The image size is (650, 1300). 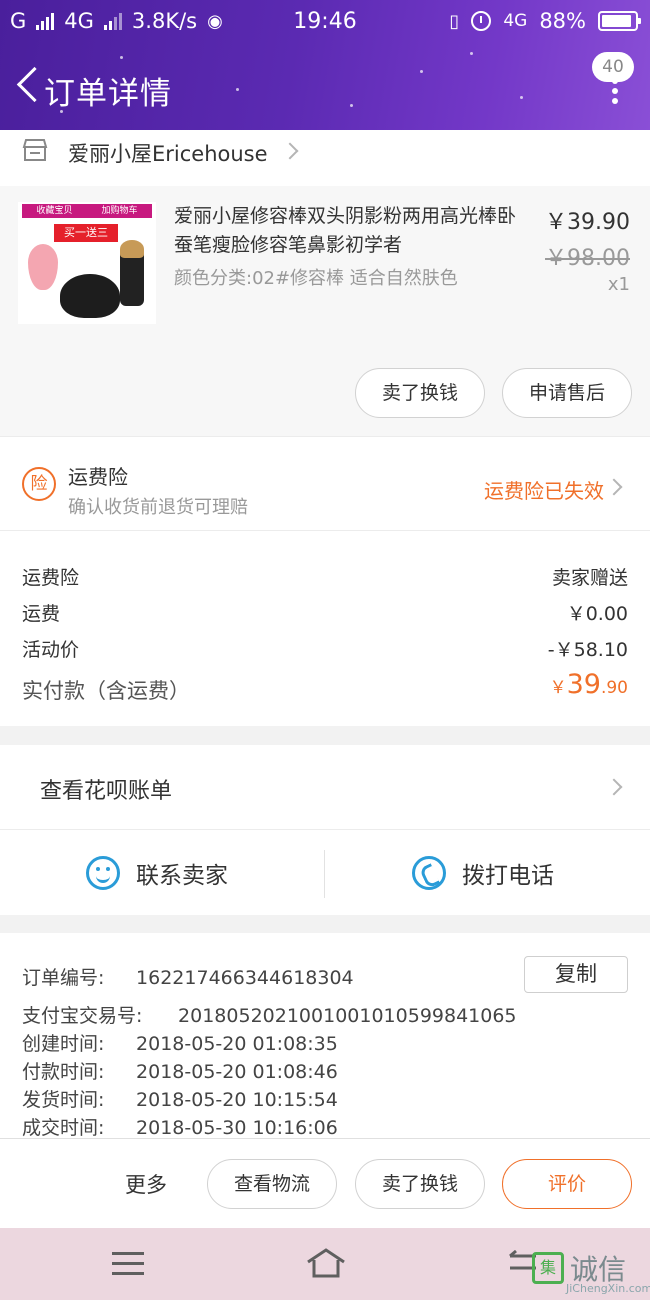 What do you see at coordinates (544, 491) in the screenshot?
I see `insurance-status: 运费险已失效` at bounding box center [544, 491].